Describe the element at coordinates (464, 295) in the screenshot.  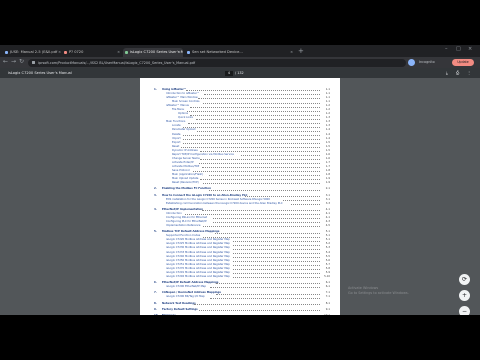
I see `zoom-in-button: +` at that location.